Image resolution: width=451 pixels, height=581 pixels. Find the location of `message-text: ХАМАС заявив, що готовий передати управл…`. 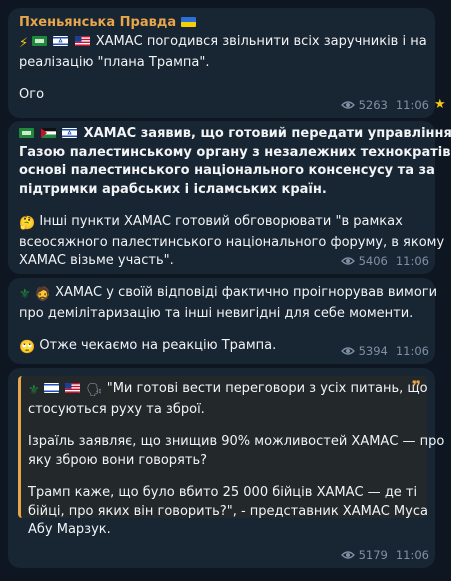

message-text: ХАМАС заявив, що готовий передати управл… is located at coordinates (235, 134).